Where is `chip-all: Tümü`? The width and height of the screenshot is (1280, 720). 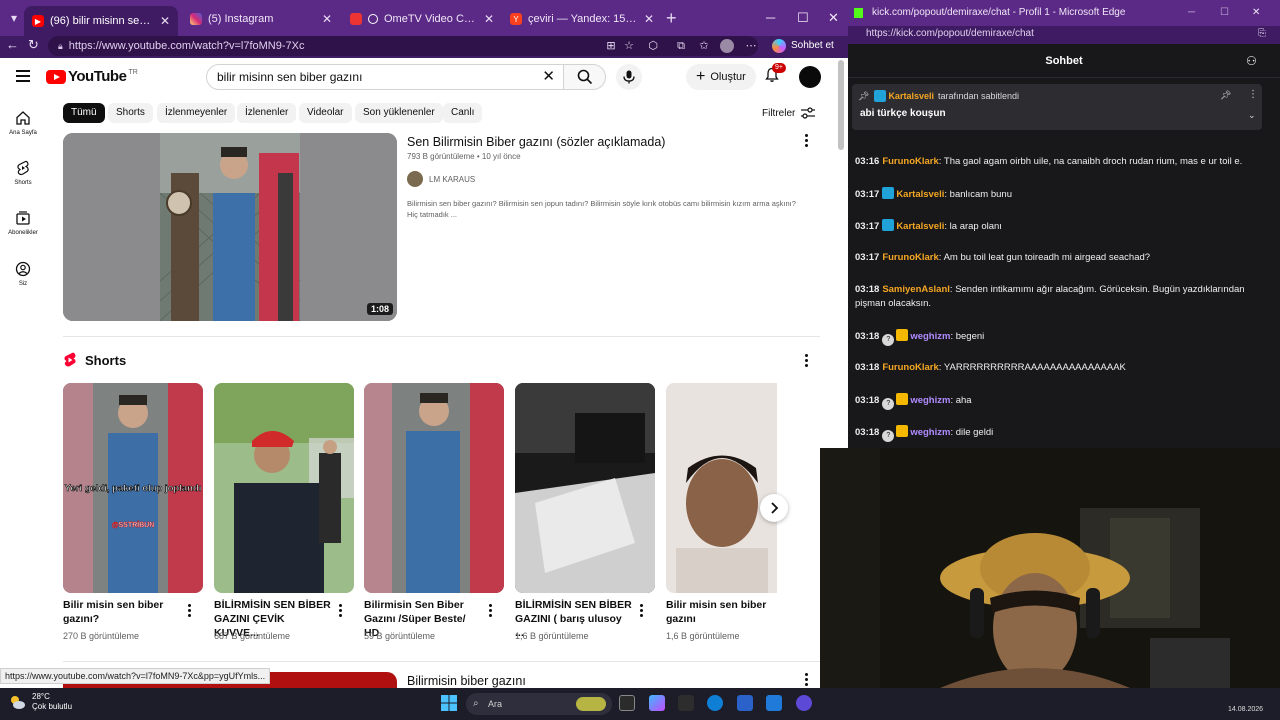
chip-all: Tümü is located at coordinates (84, 113).